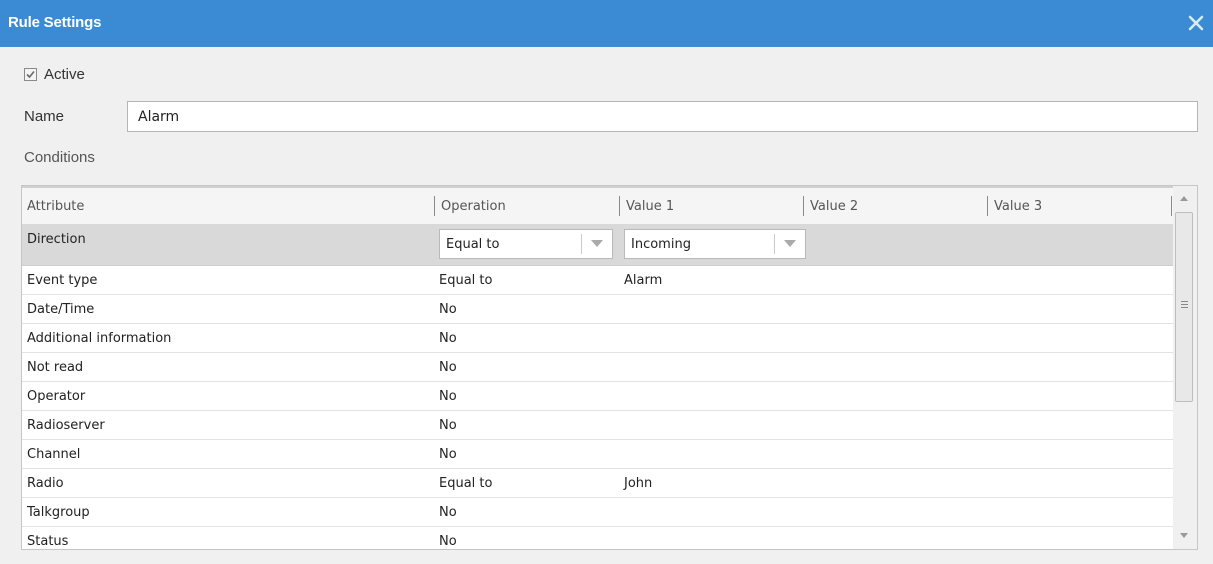  I want to click on active-label: Active, so click(64, 74).